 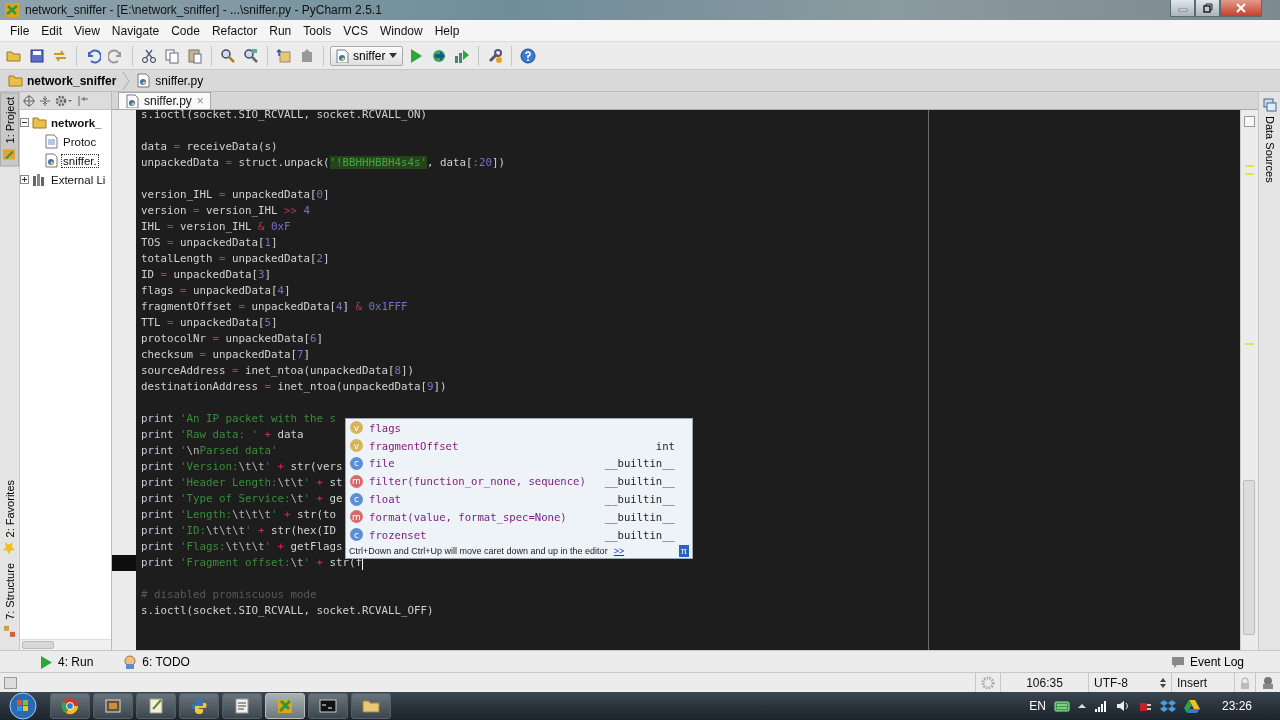 I want to click on encoding-selector: UTF-8, so click(x=1111, y=682).